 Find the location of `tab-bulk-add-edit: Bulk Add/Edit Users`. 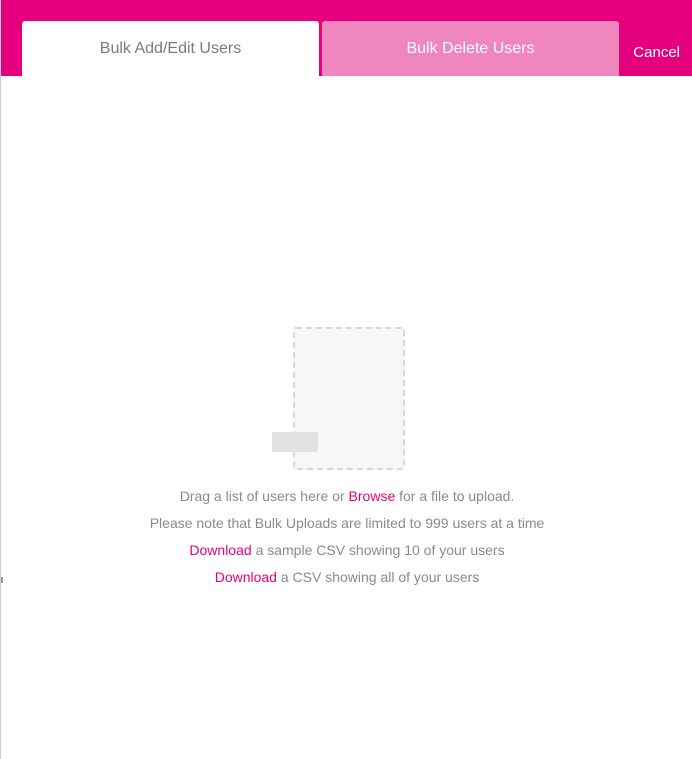

tab-bulk-add-edit: Bulk Add/Edit Users is located at coordinates (170, 49).